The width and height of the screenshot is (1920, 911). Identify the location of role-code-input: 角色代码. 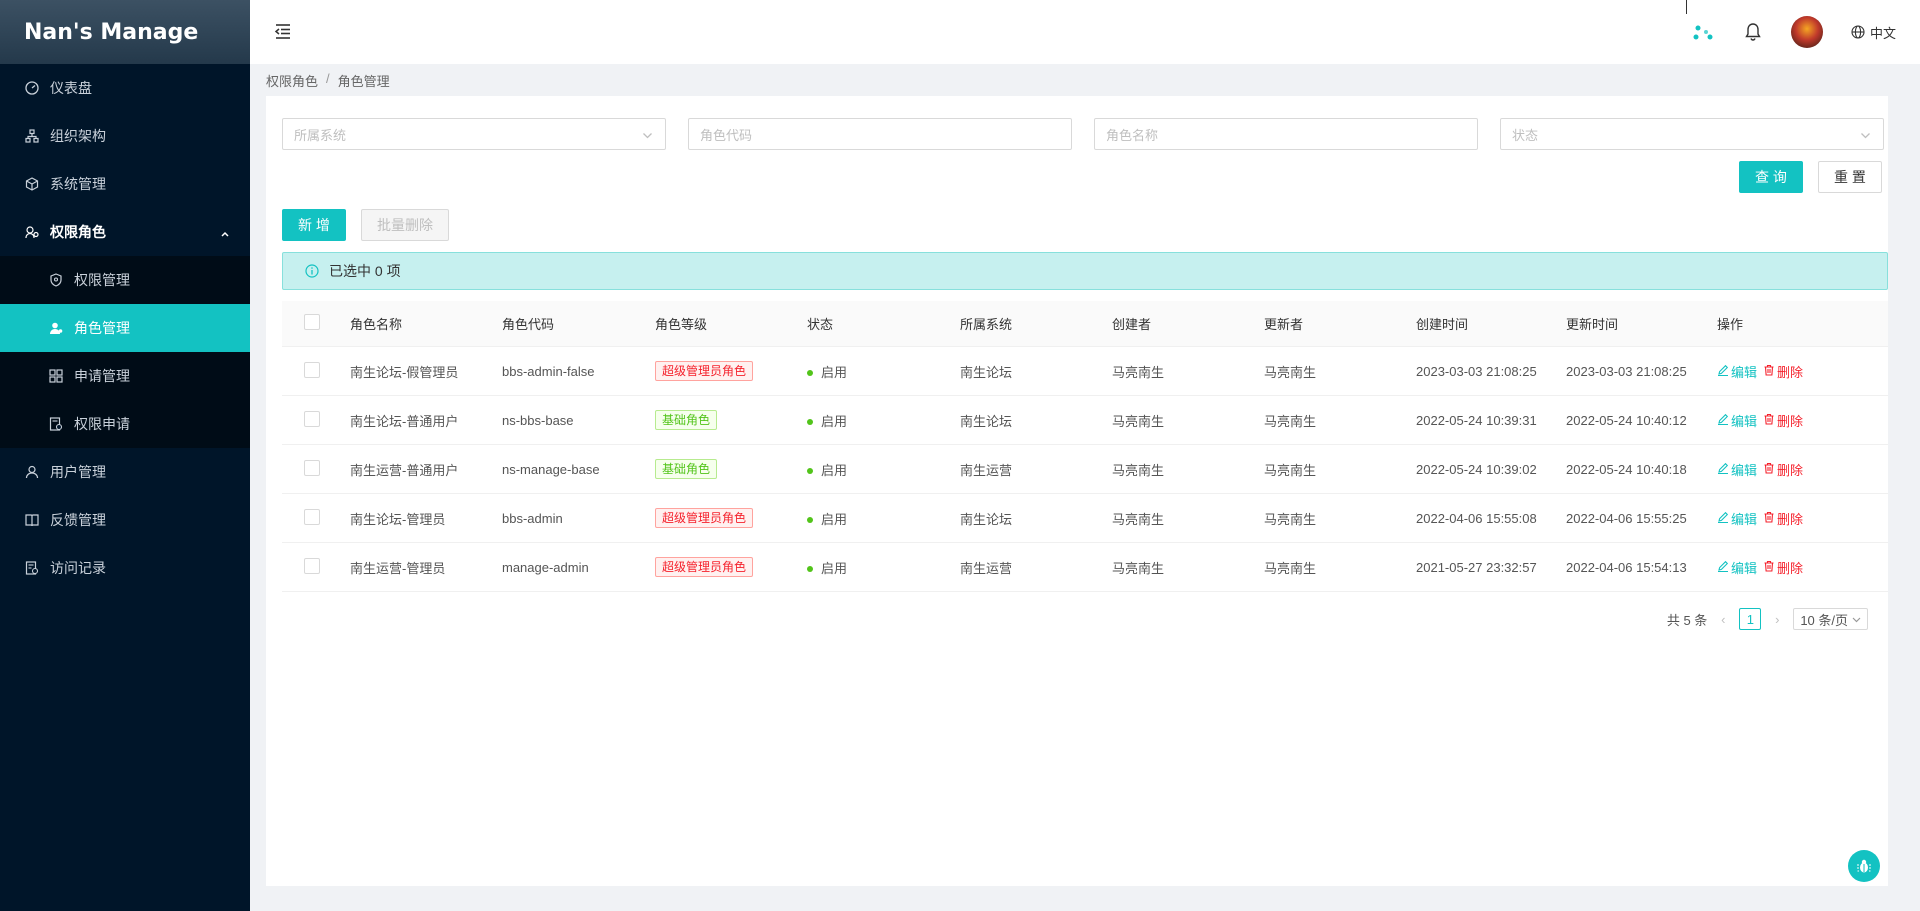
(880, 134).